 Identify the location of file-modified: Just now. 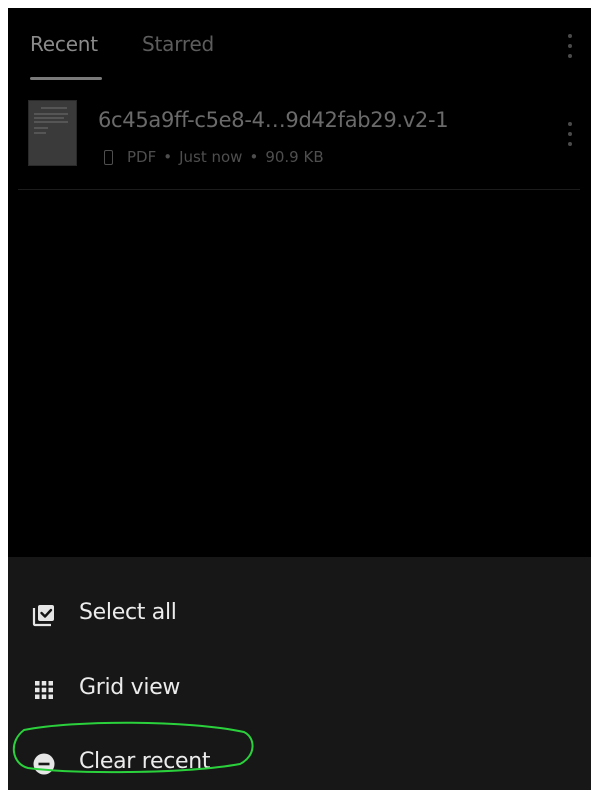
(211, 157).